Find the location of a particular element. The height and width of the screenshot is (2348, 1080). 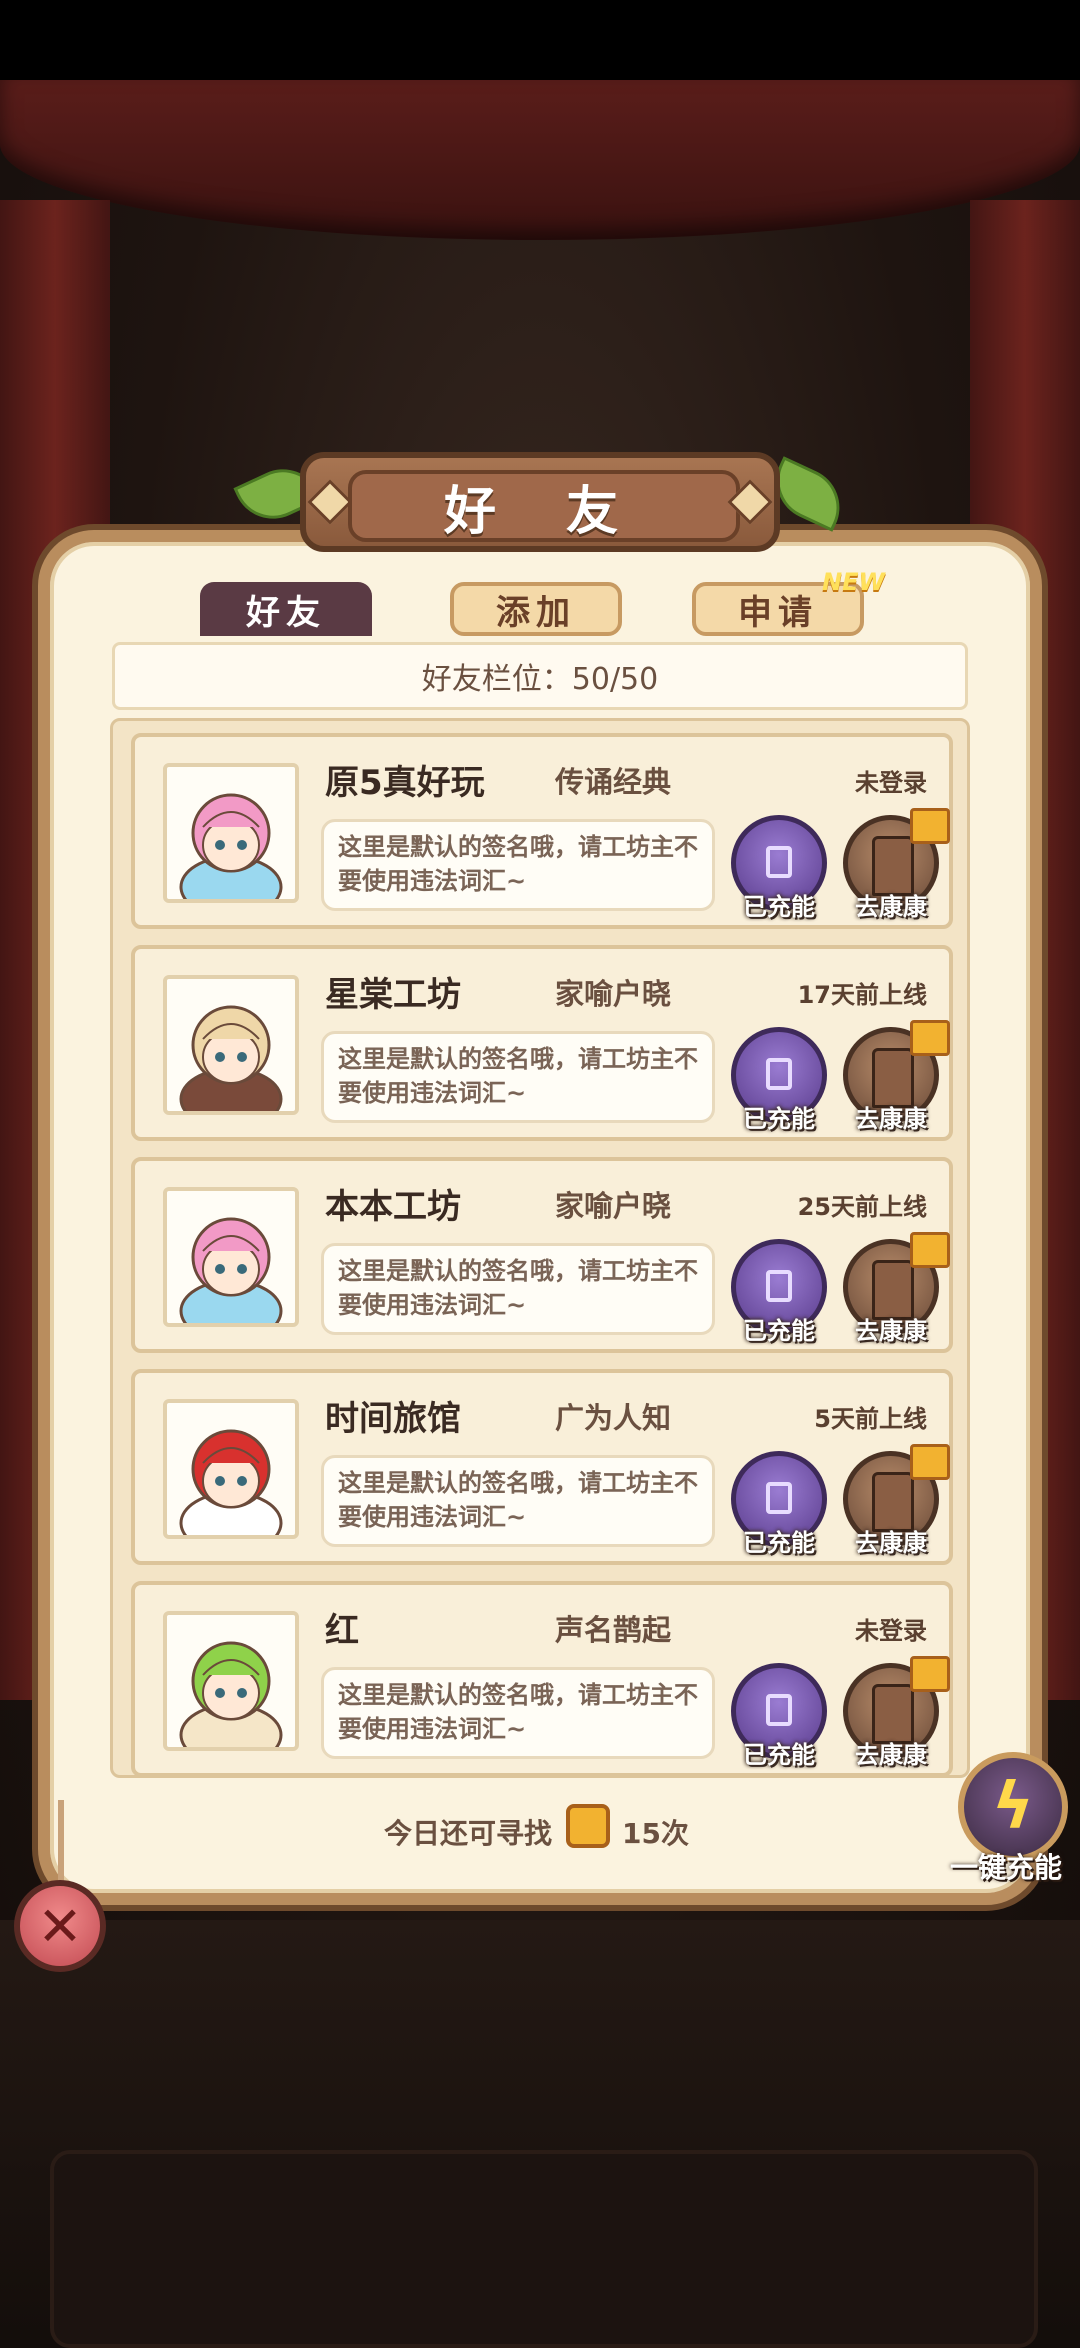

friend-name: 红 is located at coordinates (342, 1631).